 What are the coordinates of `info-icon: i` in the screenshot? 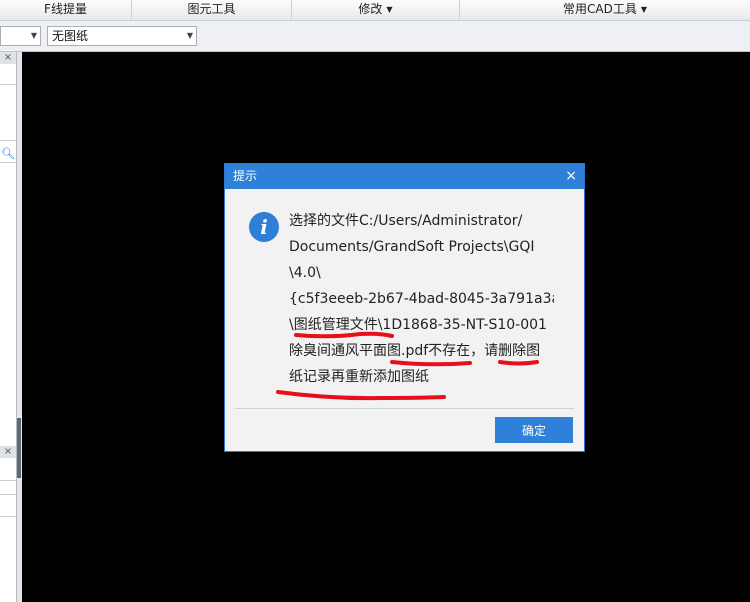 It's located at (264, 227).